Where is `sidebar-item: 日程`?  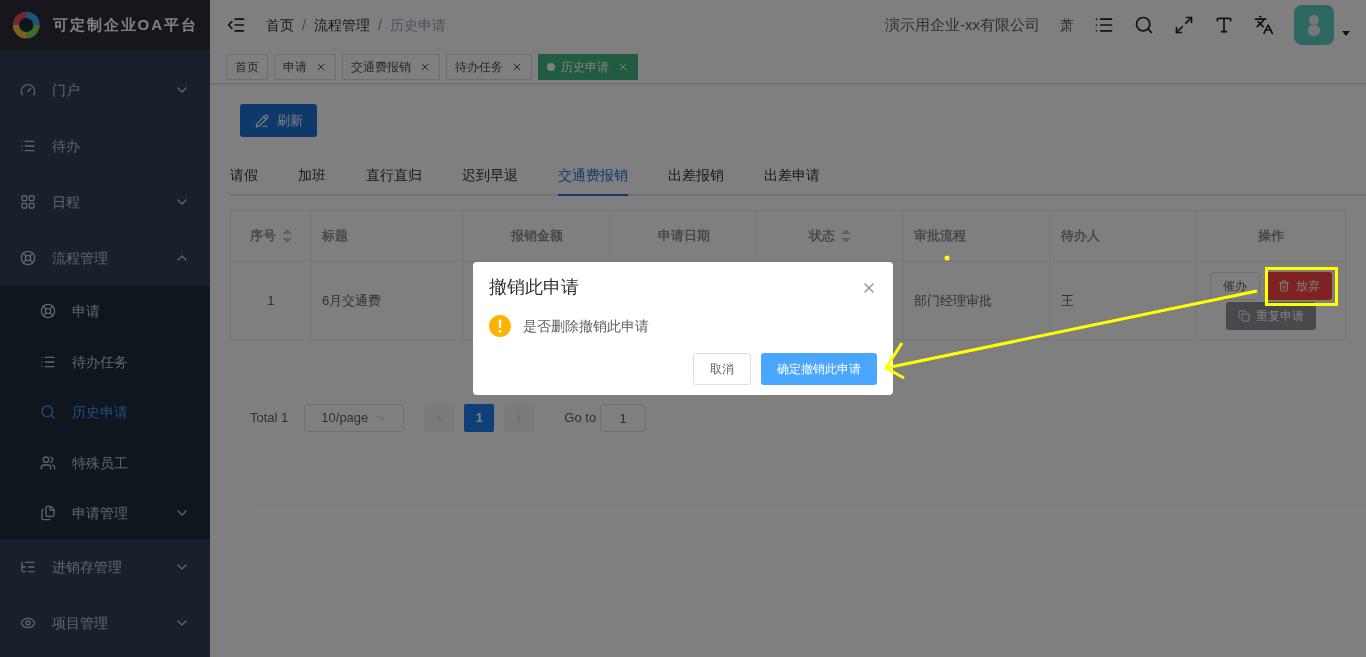 sidebar-item: 日程 is located at coordinates (105, 202).